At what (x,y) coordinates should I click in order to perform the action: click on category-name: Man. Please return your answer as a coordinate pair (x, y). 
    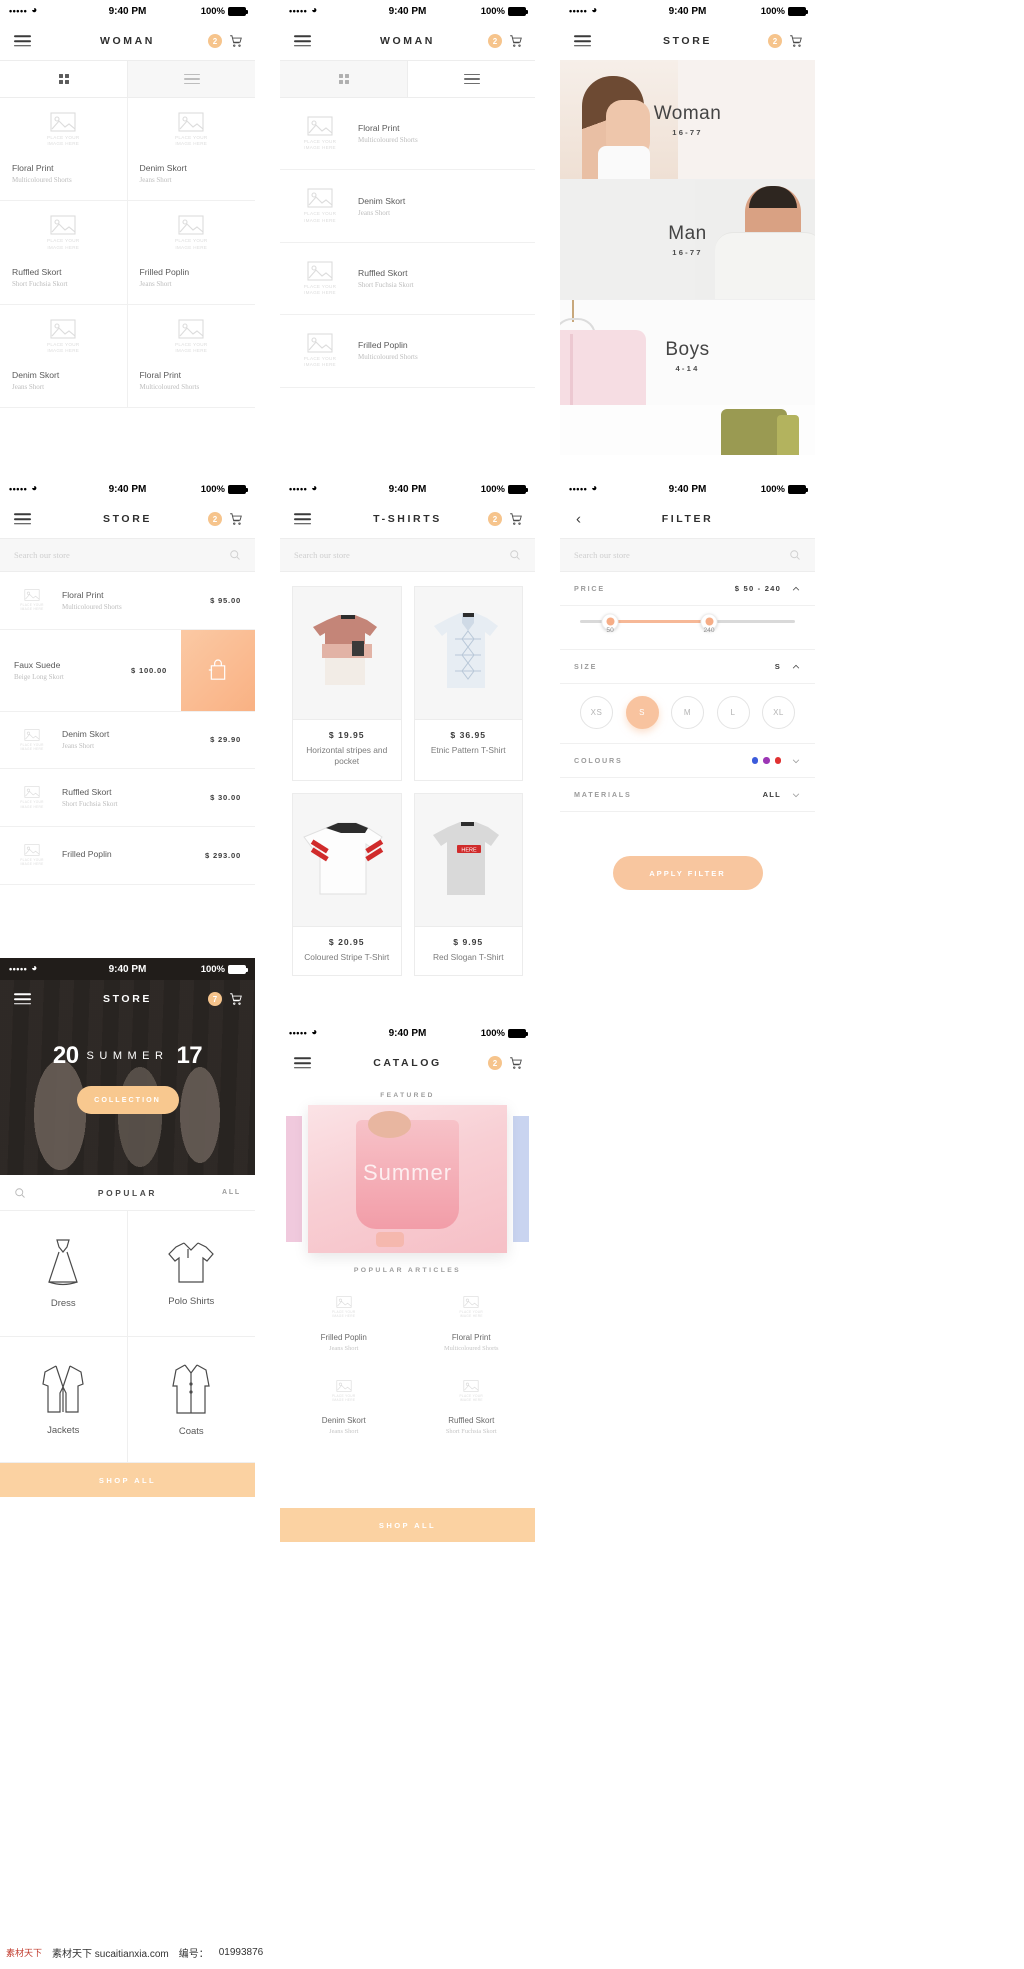
    Looking at the image, I should click on (687, 233).